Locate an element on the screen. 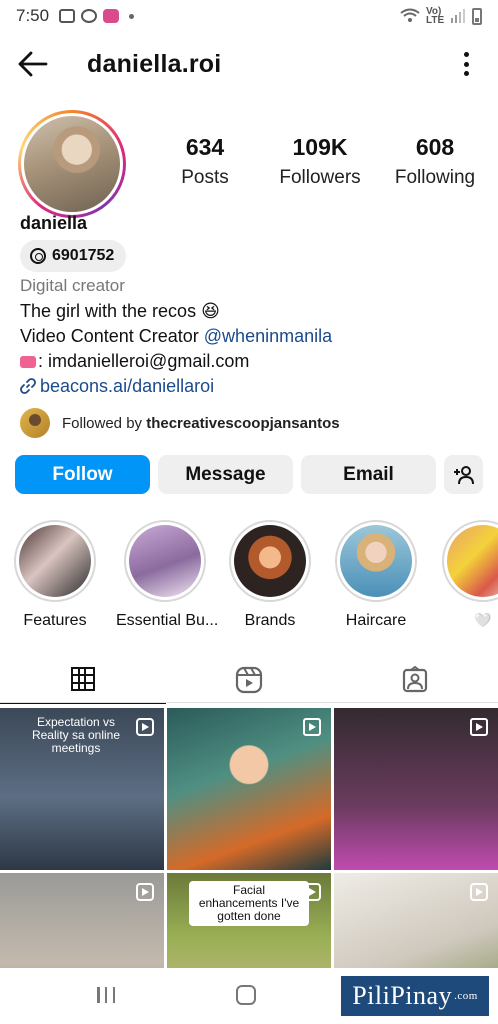 The image size is (498, 1024). sync-icon is located at coordinates (89, 16).